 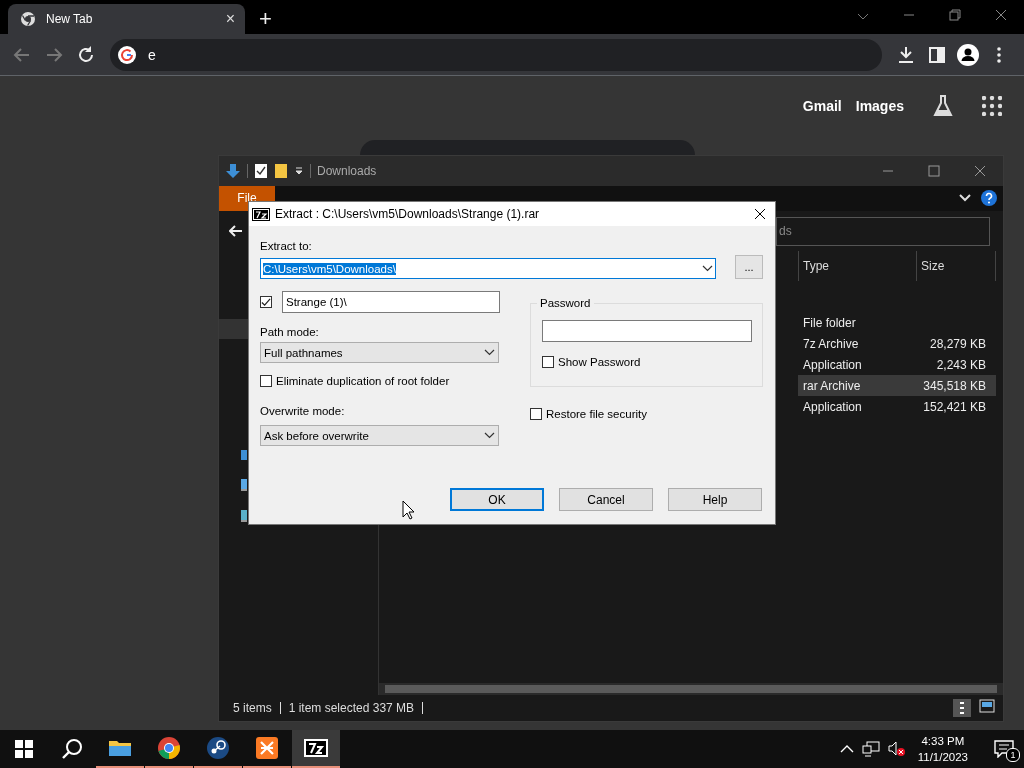 What do you see at coordinates (957, 344) in the screenshot?
I see `table-cell-text: 28,279 KB` at bounding box center [957, 344].